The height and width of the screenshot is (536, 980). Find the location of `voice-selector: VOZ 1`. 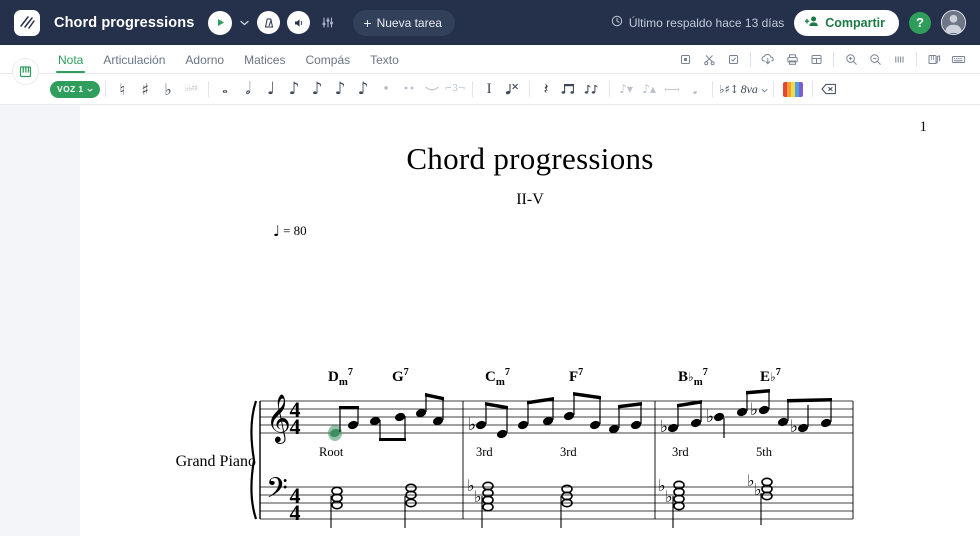

voice-selector: VOZ 1 is located at coordinates (75, 89).